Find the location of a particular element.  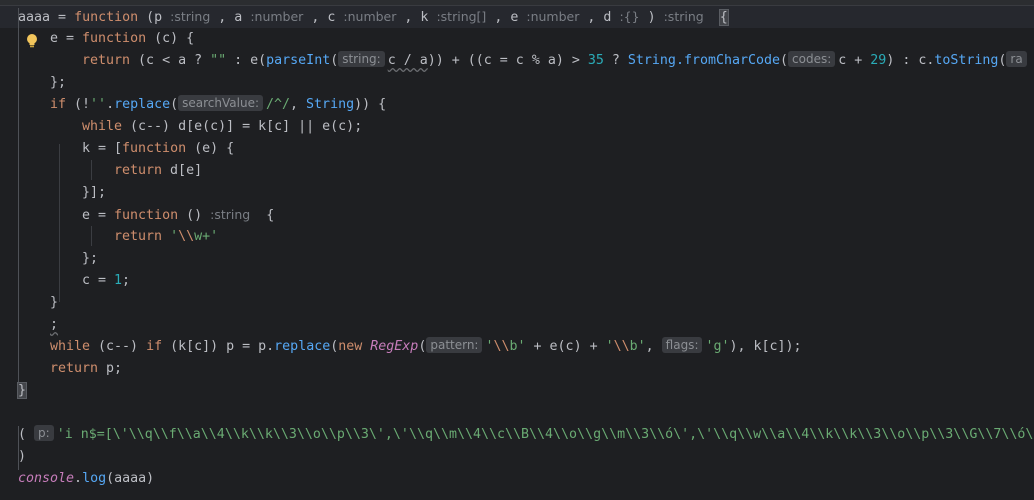

code-text: c / a is located at coordinates (407, 60).